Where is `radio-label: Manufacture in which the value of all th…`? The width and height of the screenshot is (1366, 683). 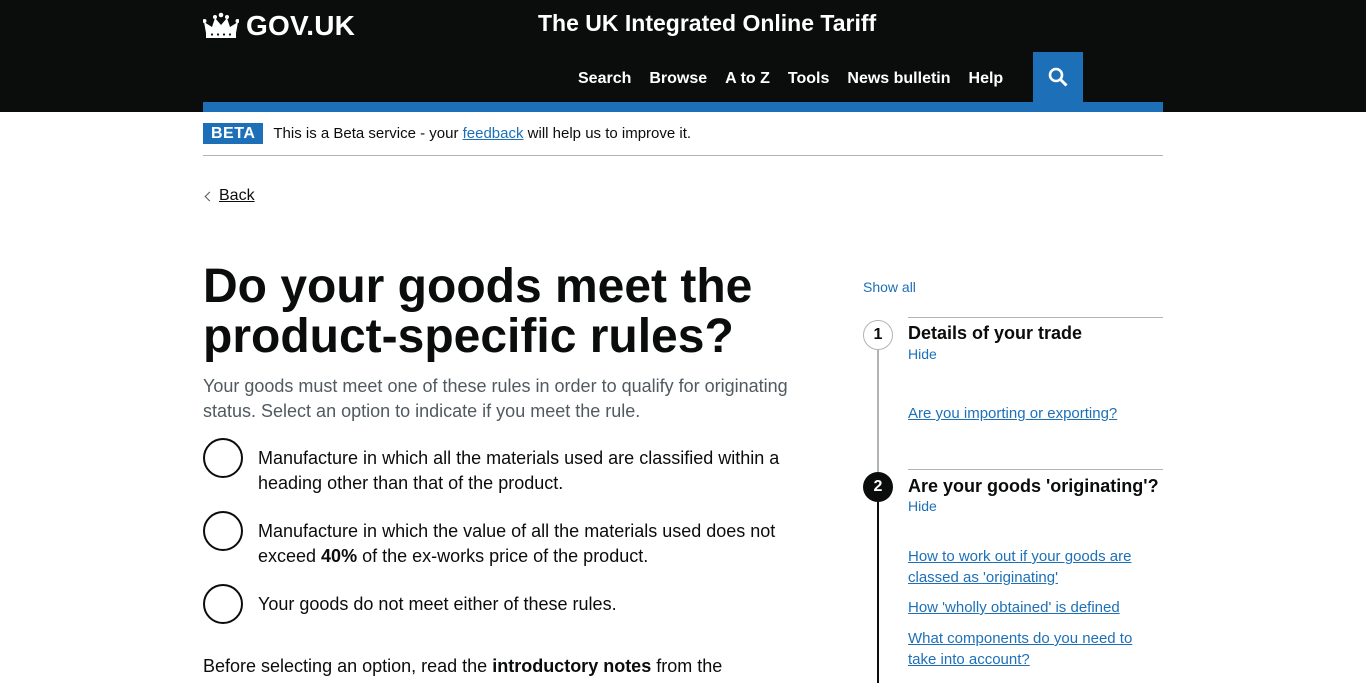
radio-label: Manufacture in which the value of all th… is located at coordinates (535, 540).